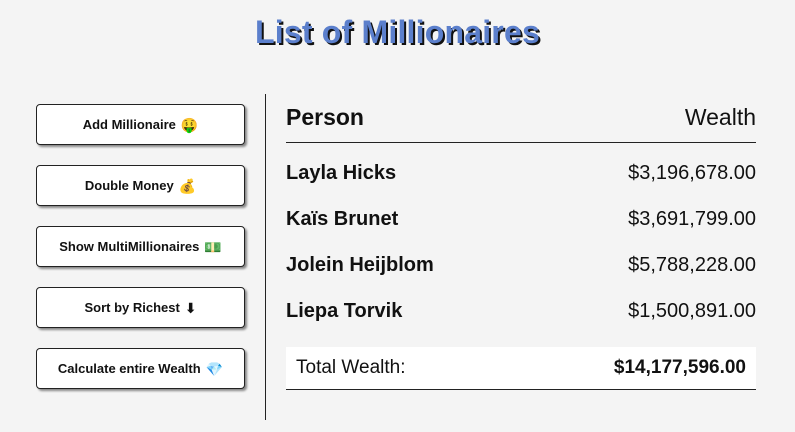 Image resolution: width=795 pixels, height=432 pixels. What do you see at coordinates (187, 185) in the screenshot?
I see `money-bag-icon: 💰` at bounding box center [187, 185].